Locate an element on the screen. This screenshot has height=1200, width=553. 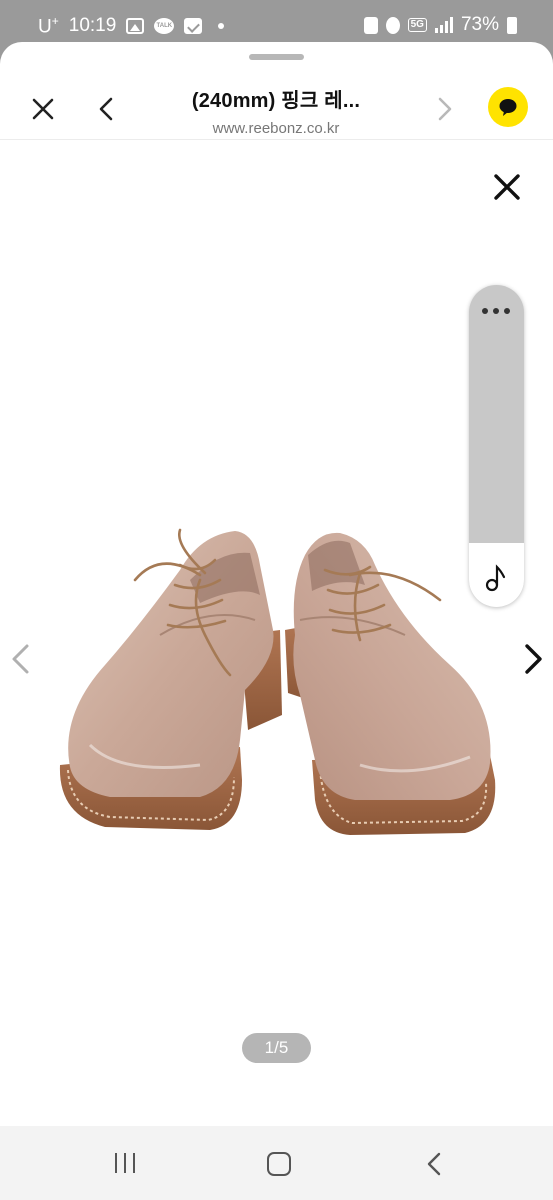
status-left: U+ 10:19 TALK is located at coordinates (131, 26).